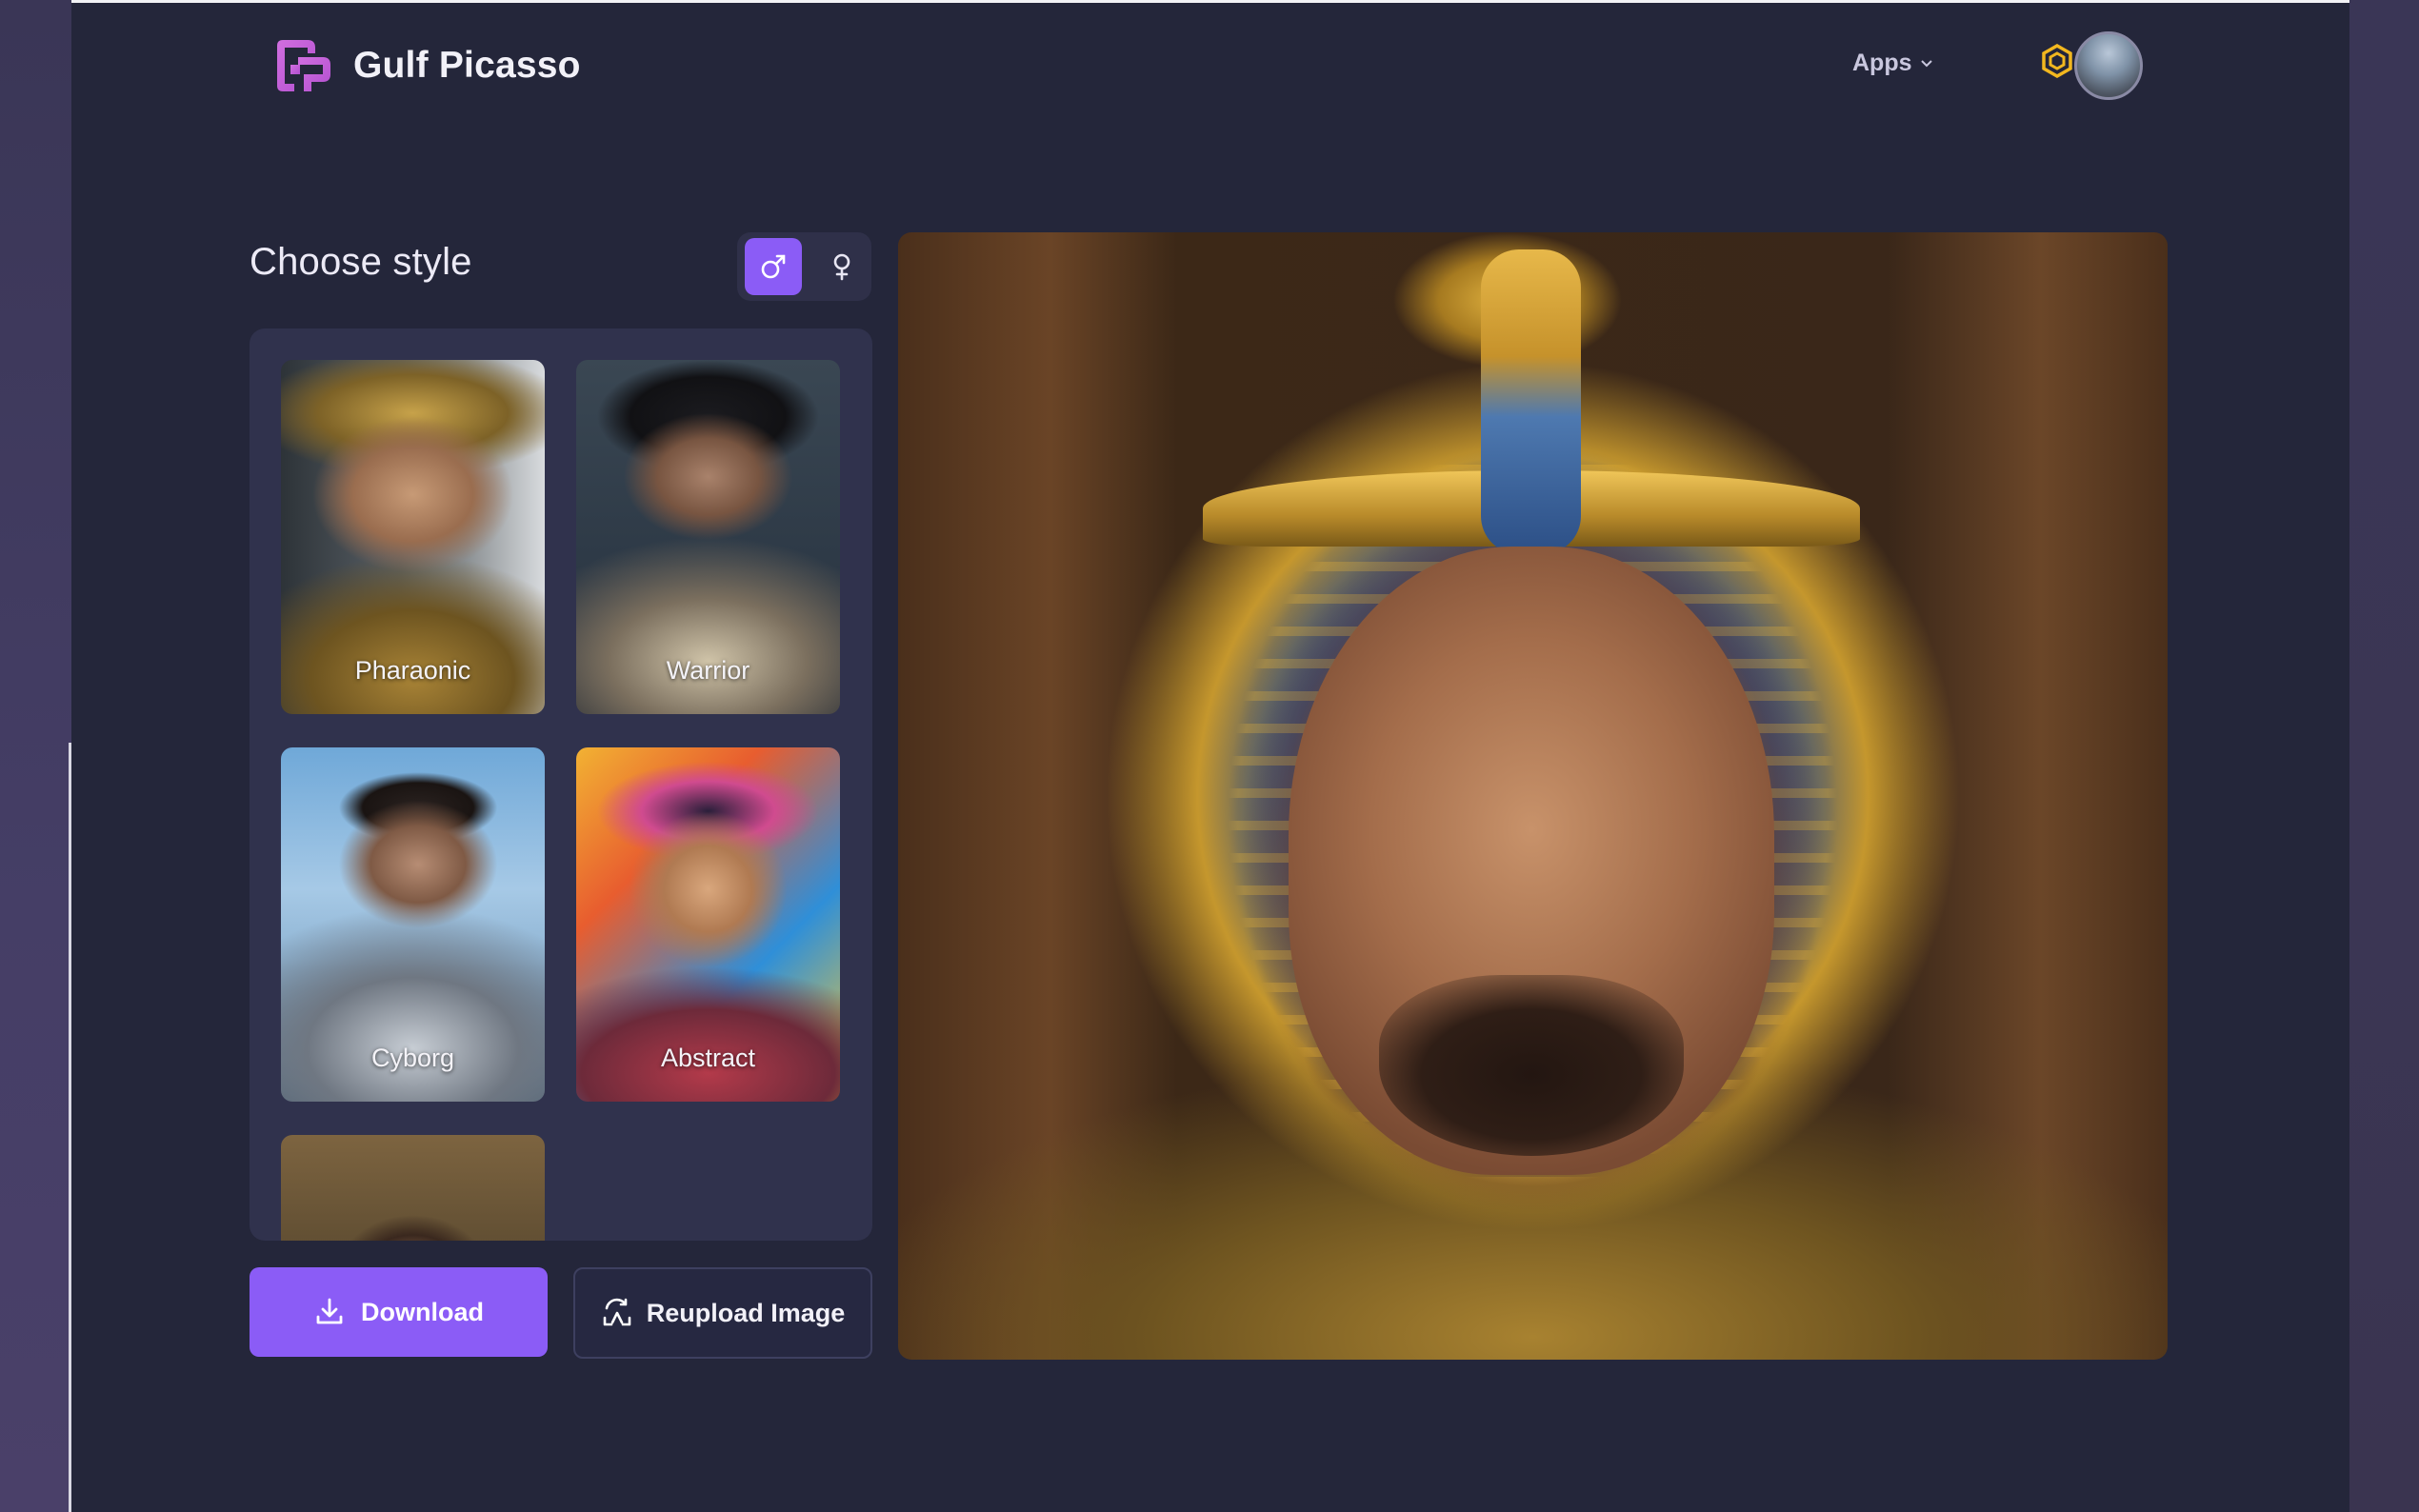 The height and width of the screenshot is (1512, 2419). Describe the element at coordinates (2108, 65) in the screenshot. I see `user-avatar` at that location.